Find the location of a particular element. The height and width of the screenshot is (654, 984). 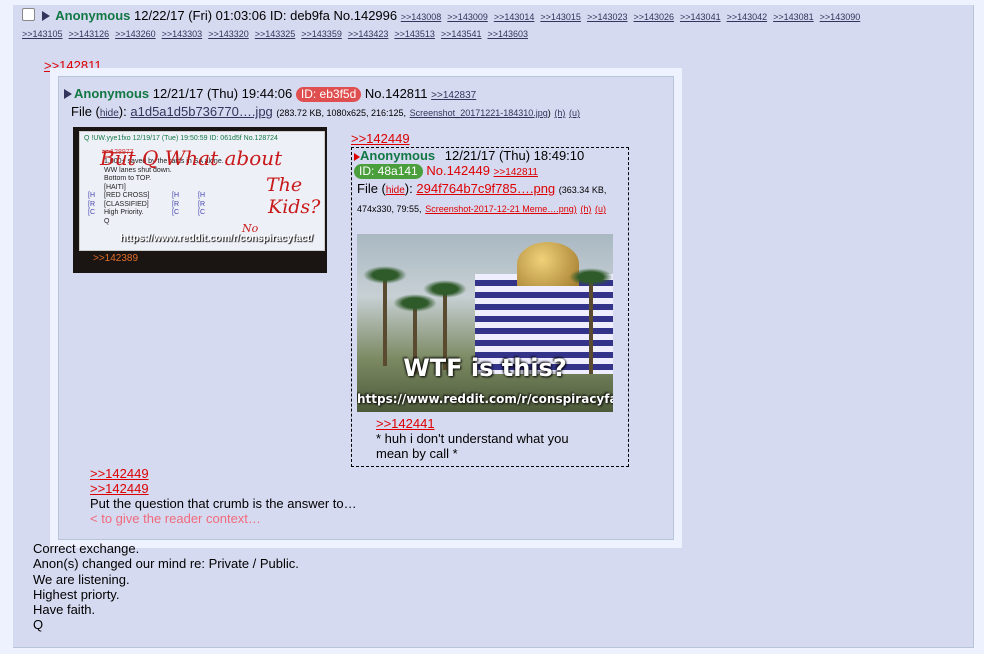

post-date: 12/22/17 (Fri) 01:03:06 is located at coordinates (200, 15).